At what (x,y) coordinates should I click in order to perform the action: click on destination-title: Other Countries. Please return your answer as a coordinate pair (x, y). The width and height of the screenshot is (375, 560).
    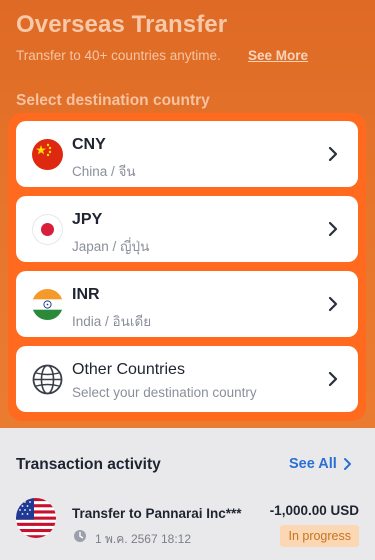
    Looking at the image, I should click on (128, 369).